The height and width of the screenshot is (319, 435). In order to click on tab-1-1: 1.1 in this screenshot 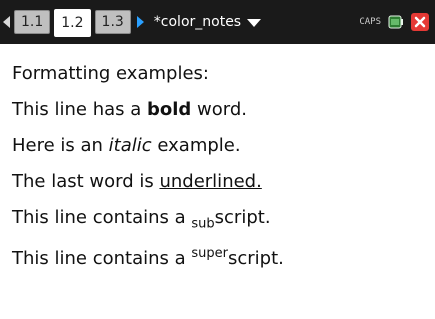, I will do `click(32, 22)`.